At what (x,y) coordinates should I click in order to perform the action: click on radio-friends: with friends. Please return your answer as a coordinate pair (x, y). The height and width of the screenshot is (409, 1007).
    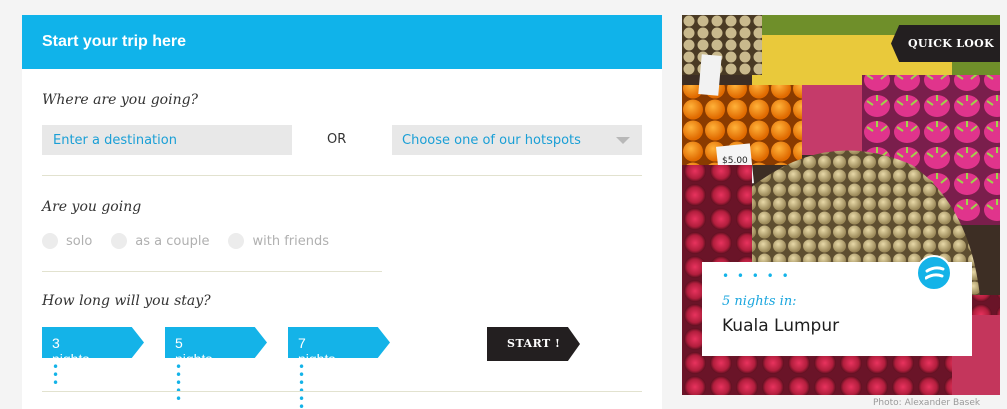
    Looking at the image, I should click on (278, 241).